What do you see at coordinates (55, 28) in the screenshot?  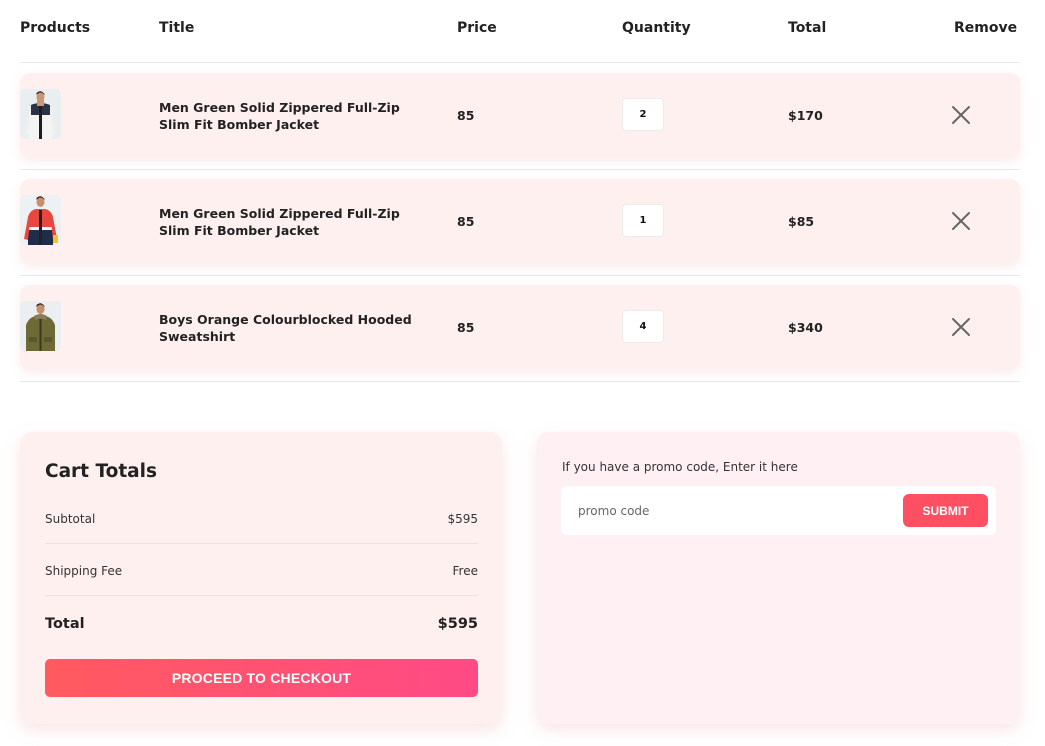 I see `column-header-products: Products` at bounding box center [55, 28].